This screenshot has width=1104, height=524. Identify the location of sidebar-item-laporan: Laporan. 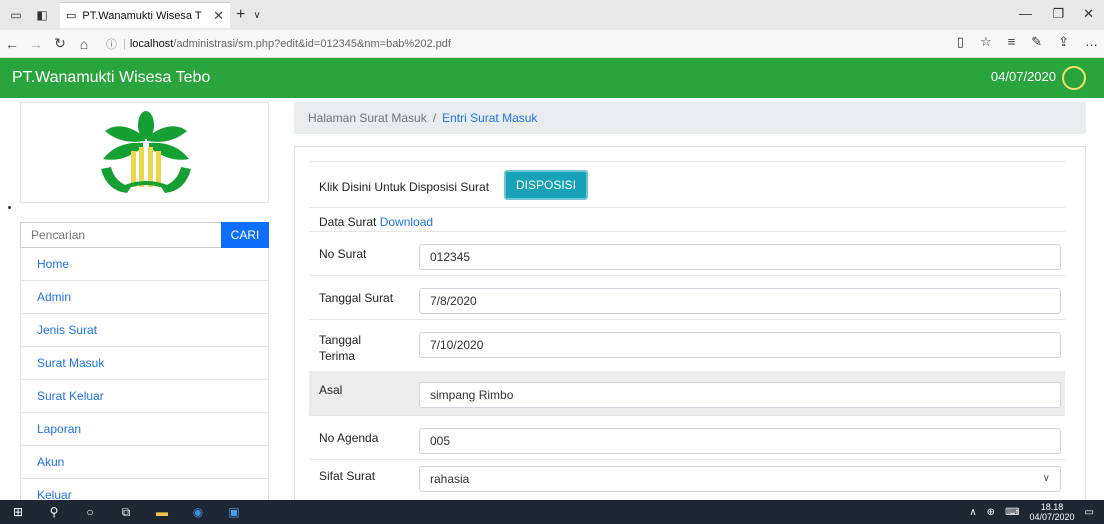
(144, 429).